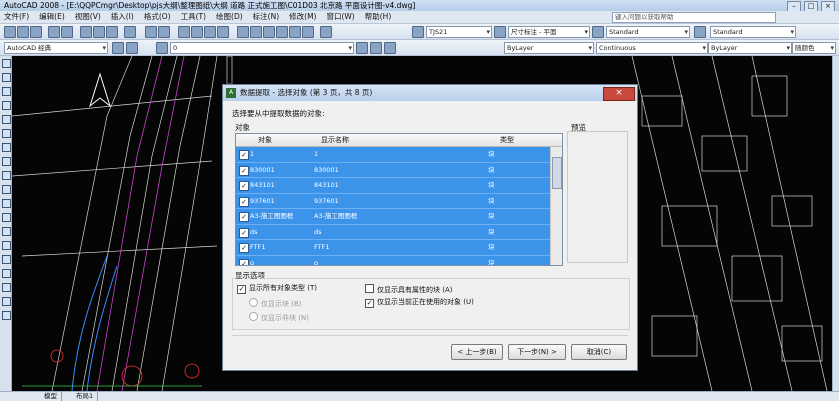 The image size is (839, 401). Describe the element at coordinates (6, 147) in the screenshot. I see `circle-icon` at that location.